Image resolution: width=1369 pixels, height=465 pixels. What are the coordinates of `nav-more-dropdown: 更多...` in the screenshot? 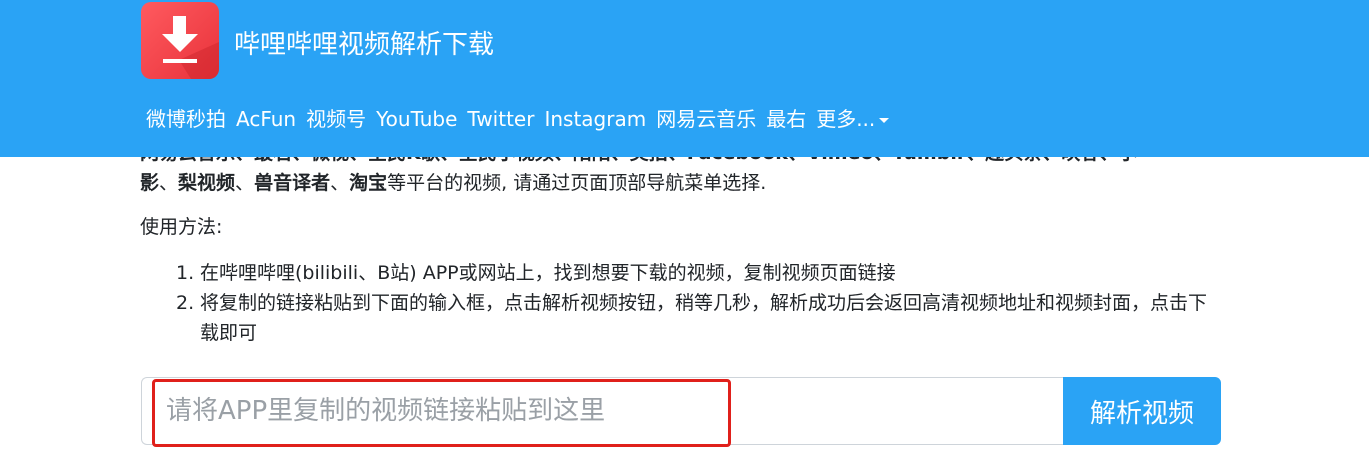 It's located at (853, 119).